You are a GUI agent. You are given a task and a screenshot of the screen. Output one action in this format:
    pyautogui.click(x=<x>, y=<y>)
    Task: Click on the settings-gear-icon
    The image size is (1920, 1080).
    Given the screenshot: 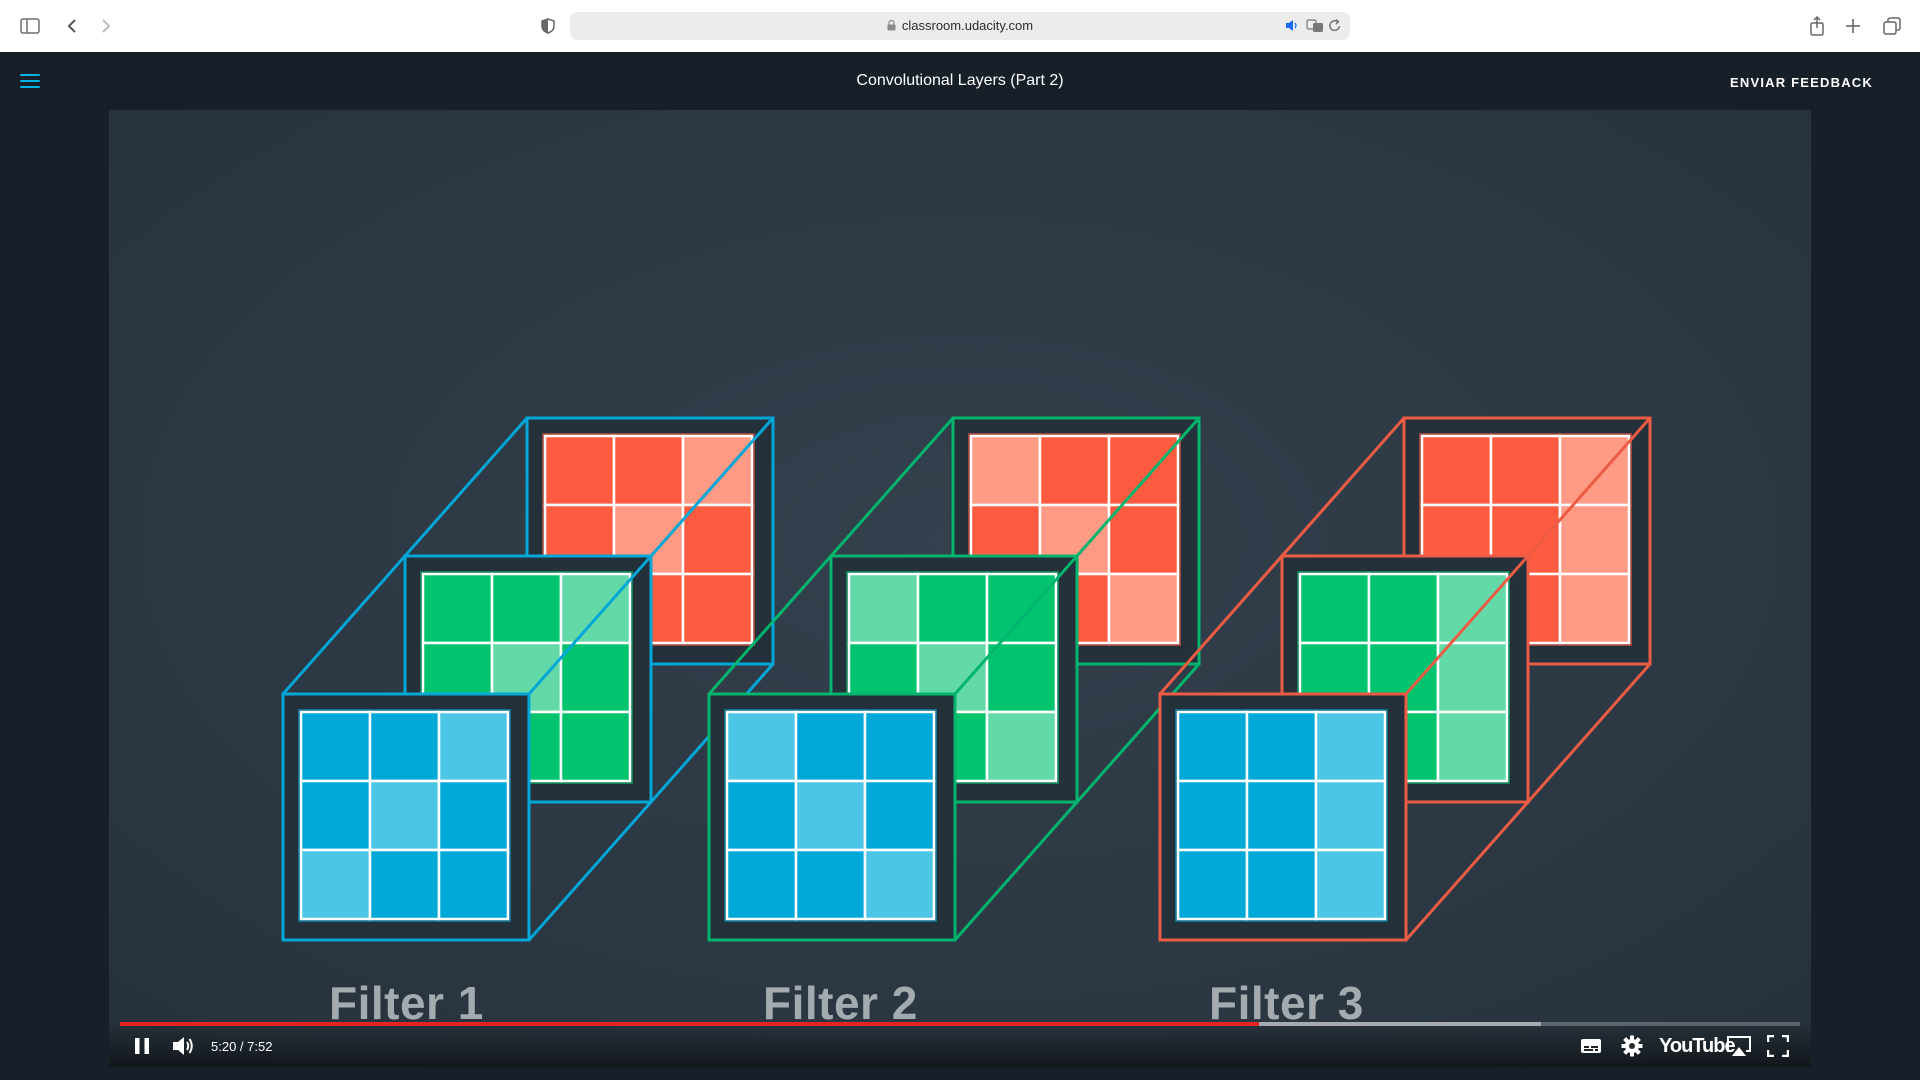 What is the action you would take?
    pyautogui.click(x=1632, y=1046)
    